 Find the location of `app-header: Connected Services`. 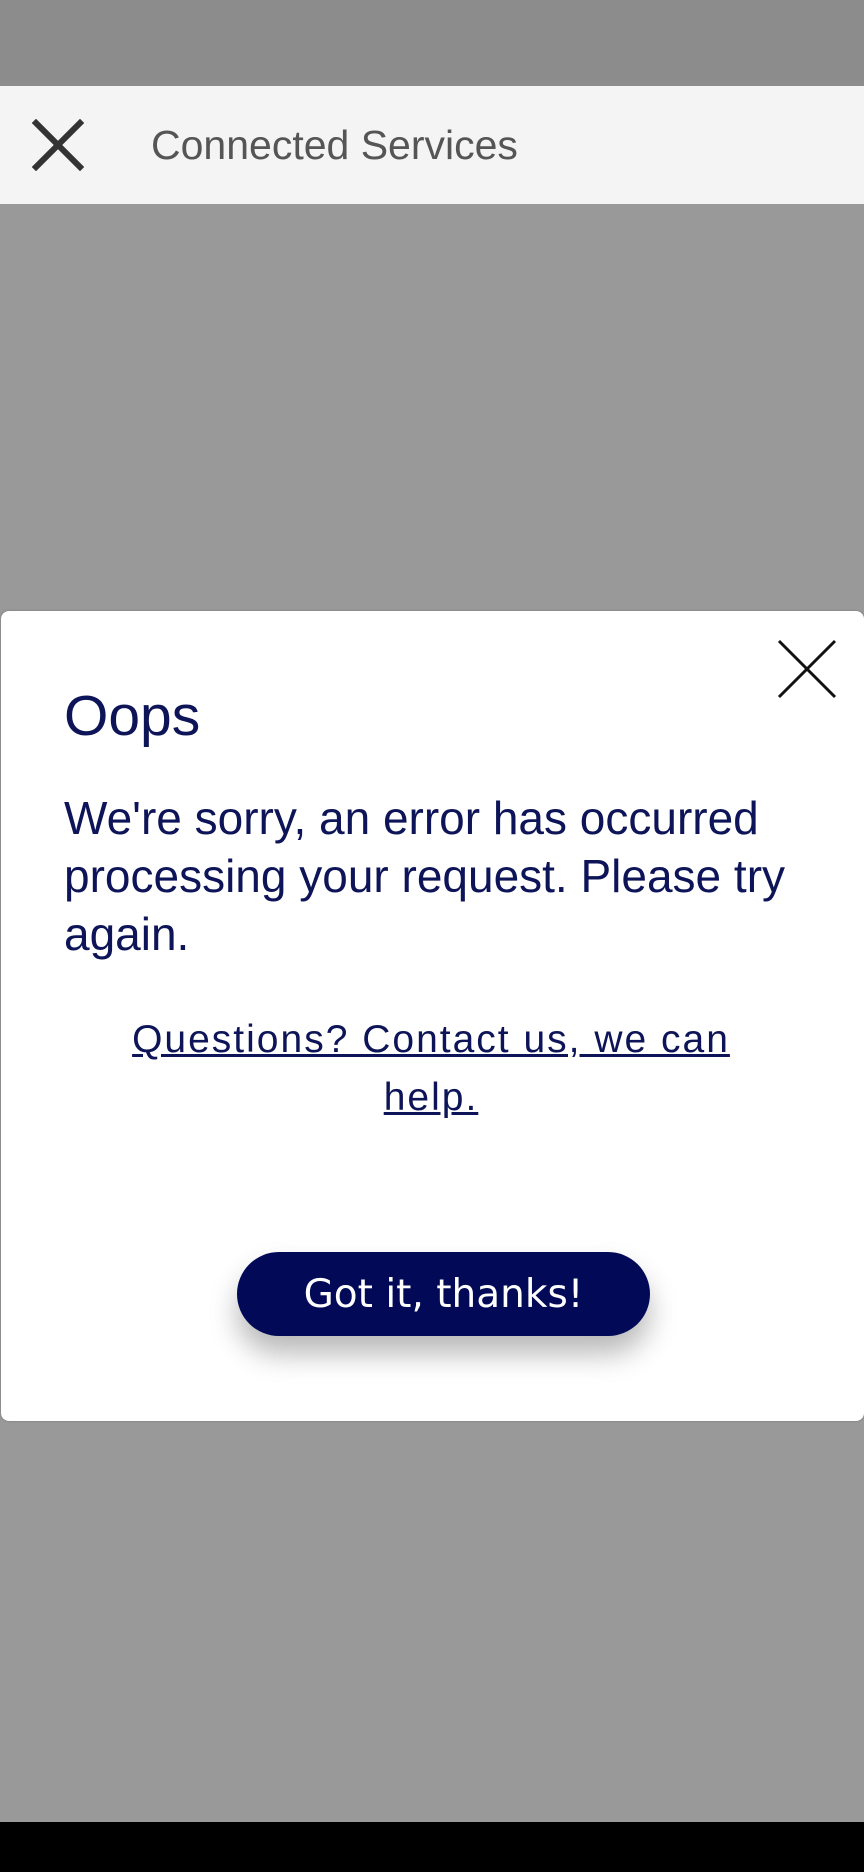

app-header: Connected Services is located at coordinates (432, 145).